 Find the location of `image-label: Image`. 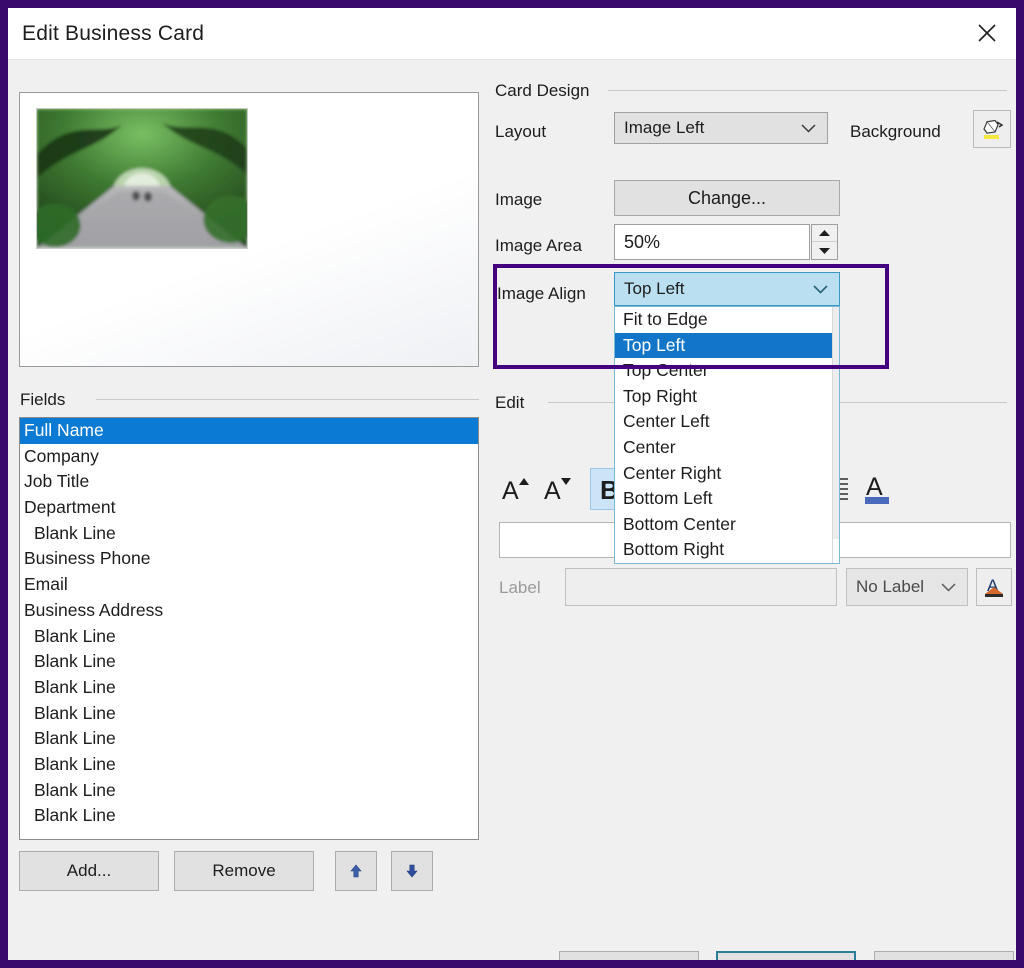

image-label: Image is located at coordinates (519, 199).